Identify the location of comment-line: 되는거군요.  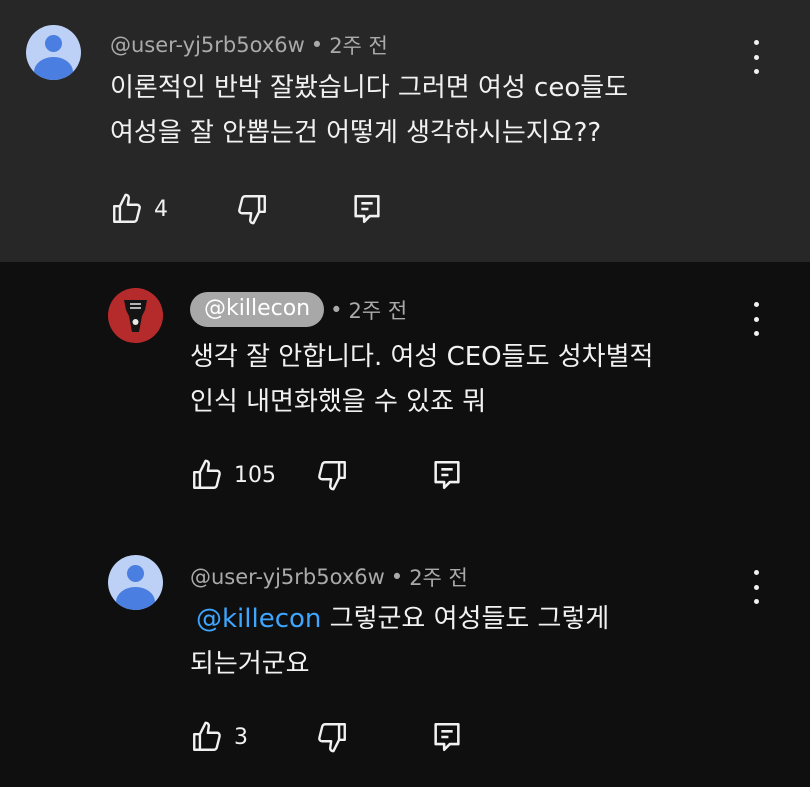
(250, 664).